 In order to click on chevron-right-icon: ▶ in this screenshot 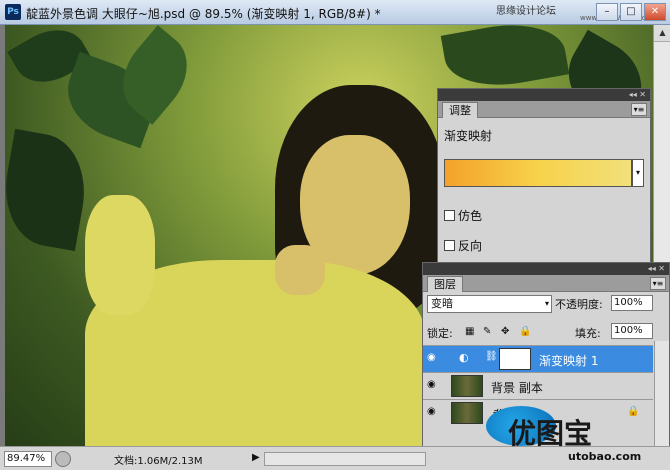, I will do `click(256, 457)`.